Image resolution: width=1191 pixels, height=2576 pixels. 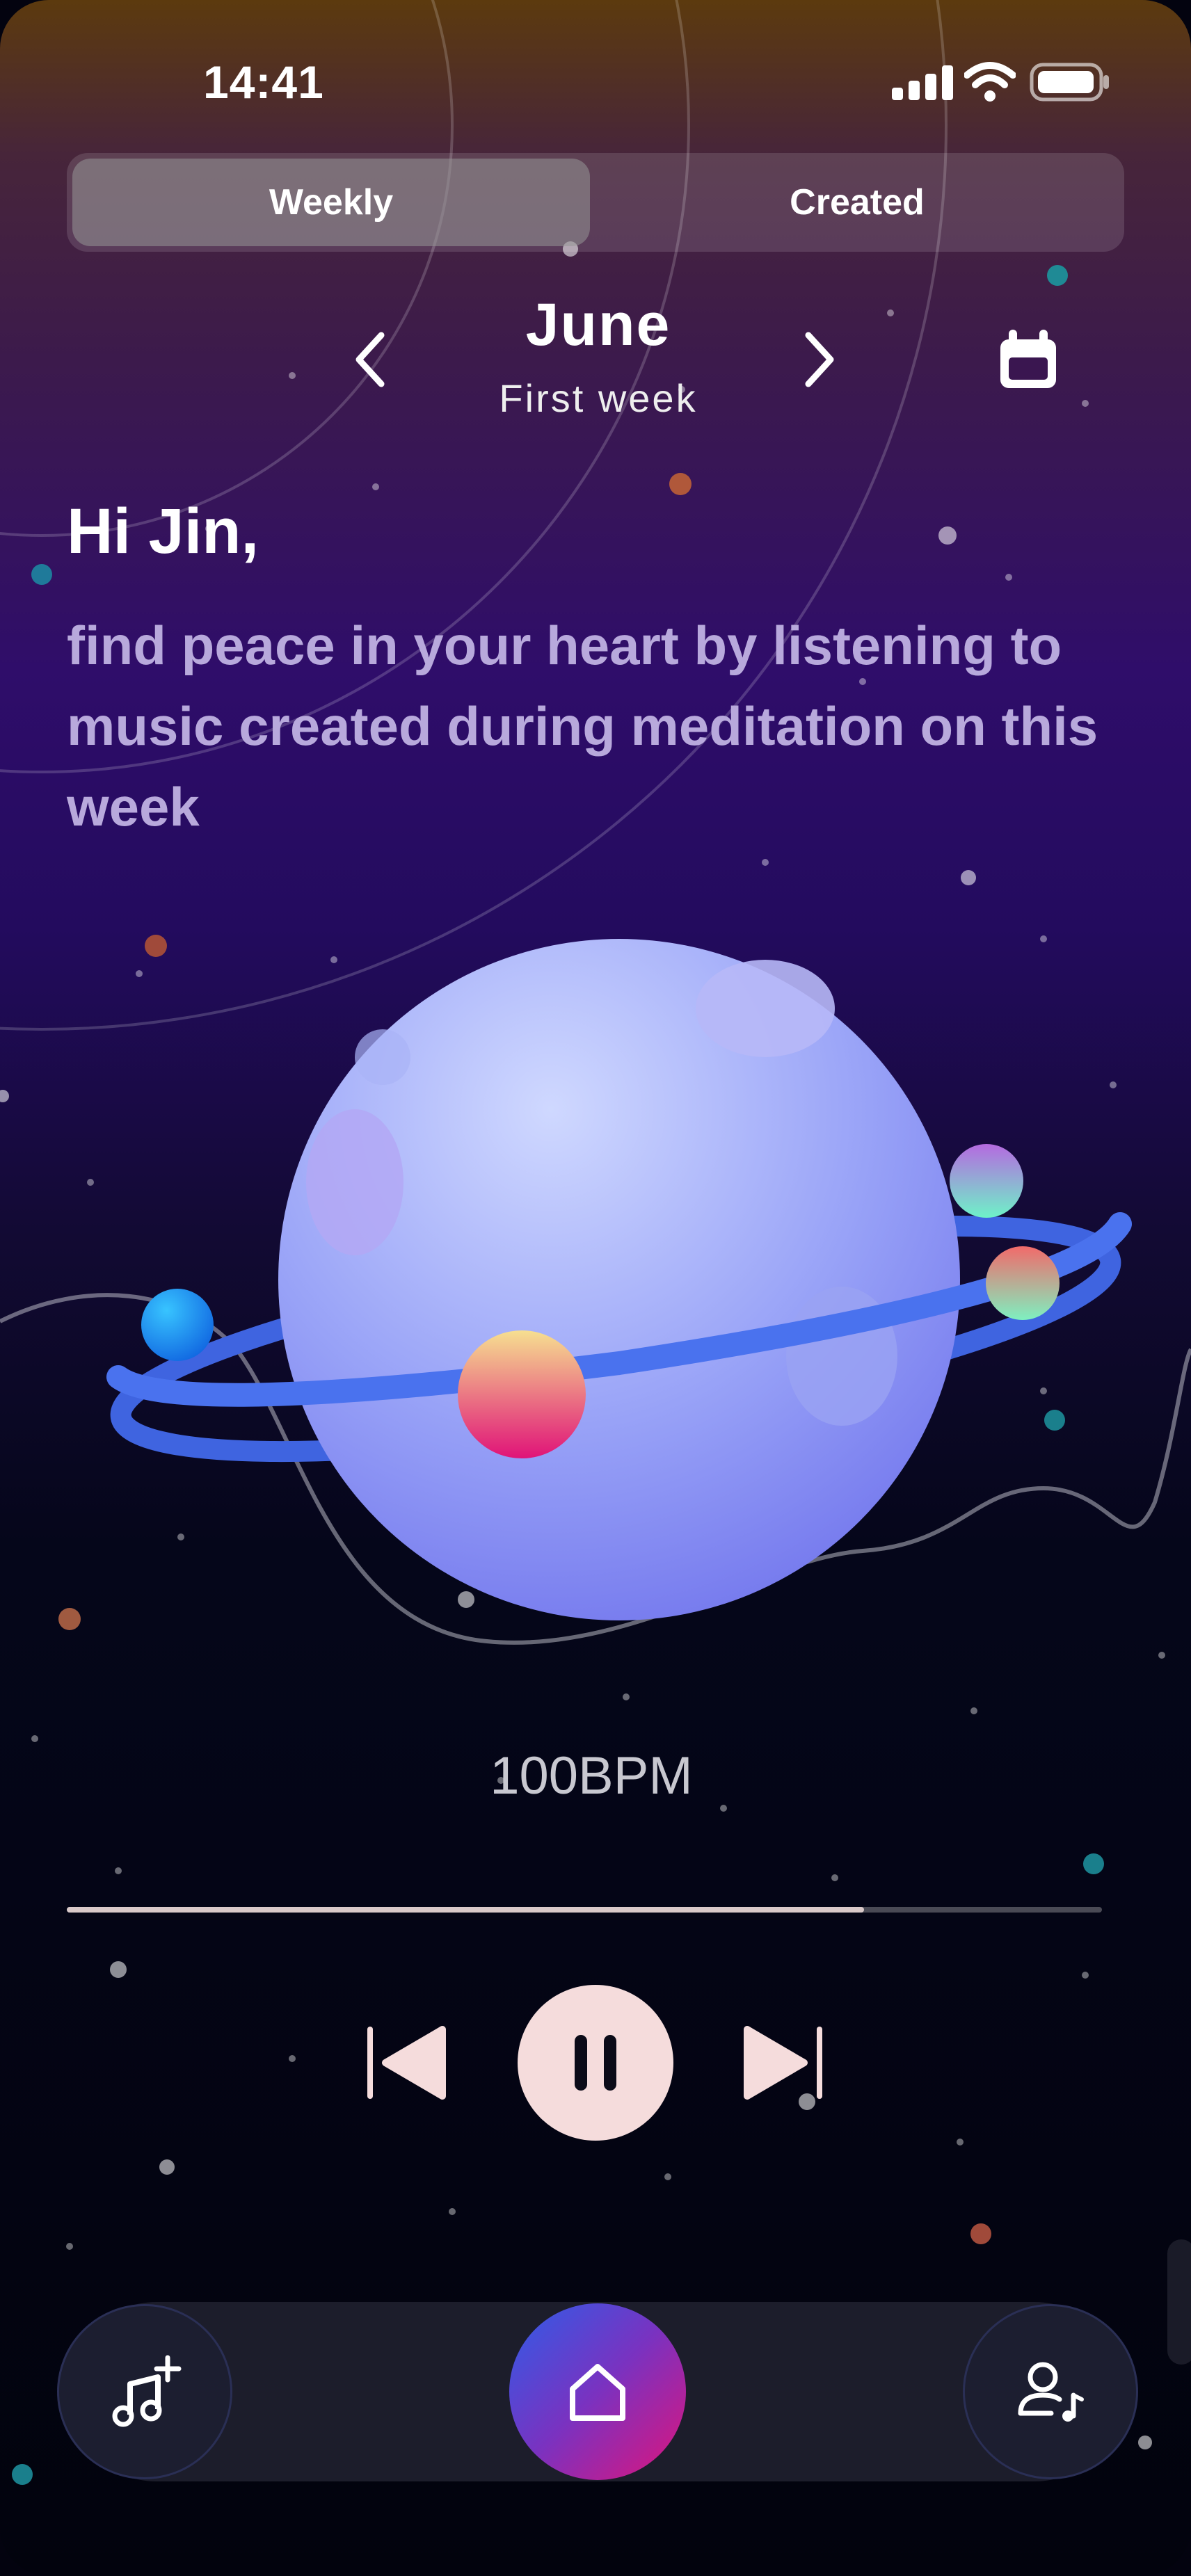 I want to click on add-music-button, so click(x=144, y=2391).